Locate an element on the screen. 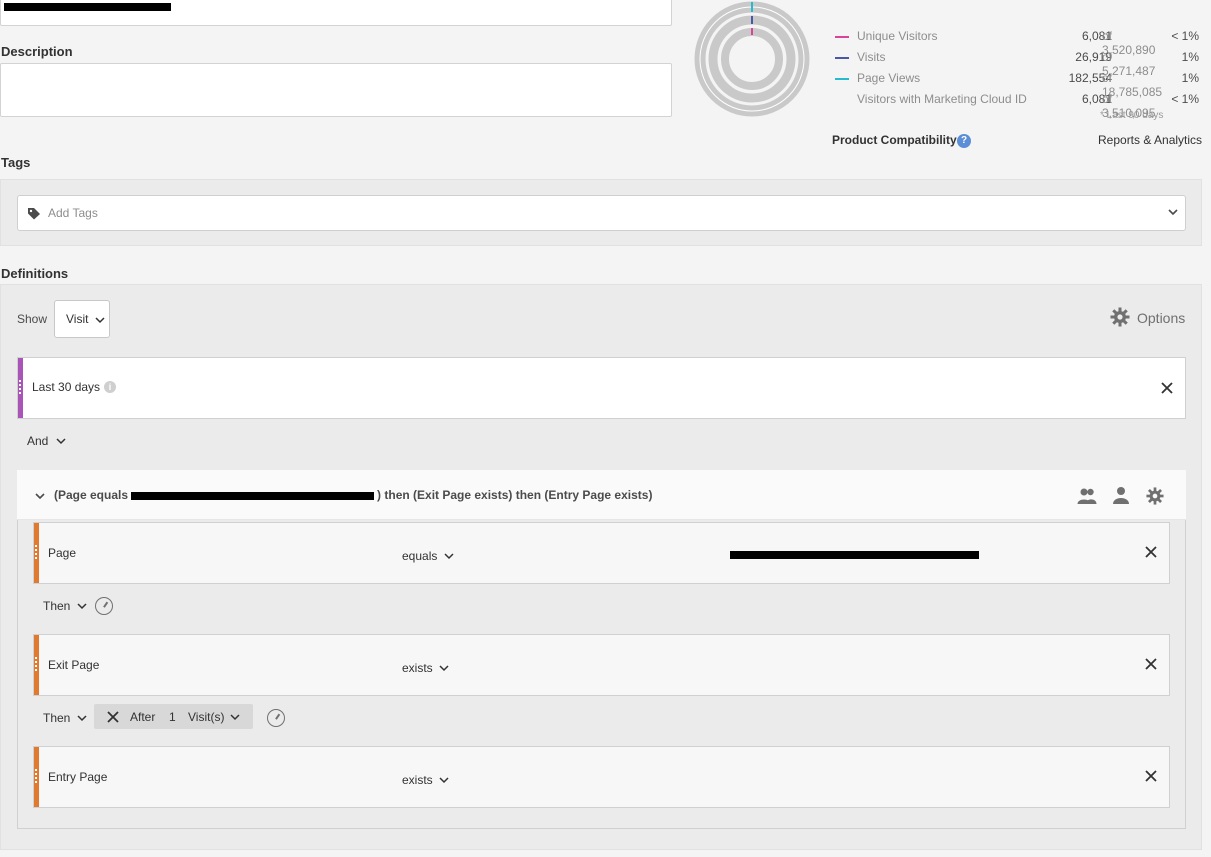 The image size is (1211, 857). after-label: After is located at coordinates (143, 717).